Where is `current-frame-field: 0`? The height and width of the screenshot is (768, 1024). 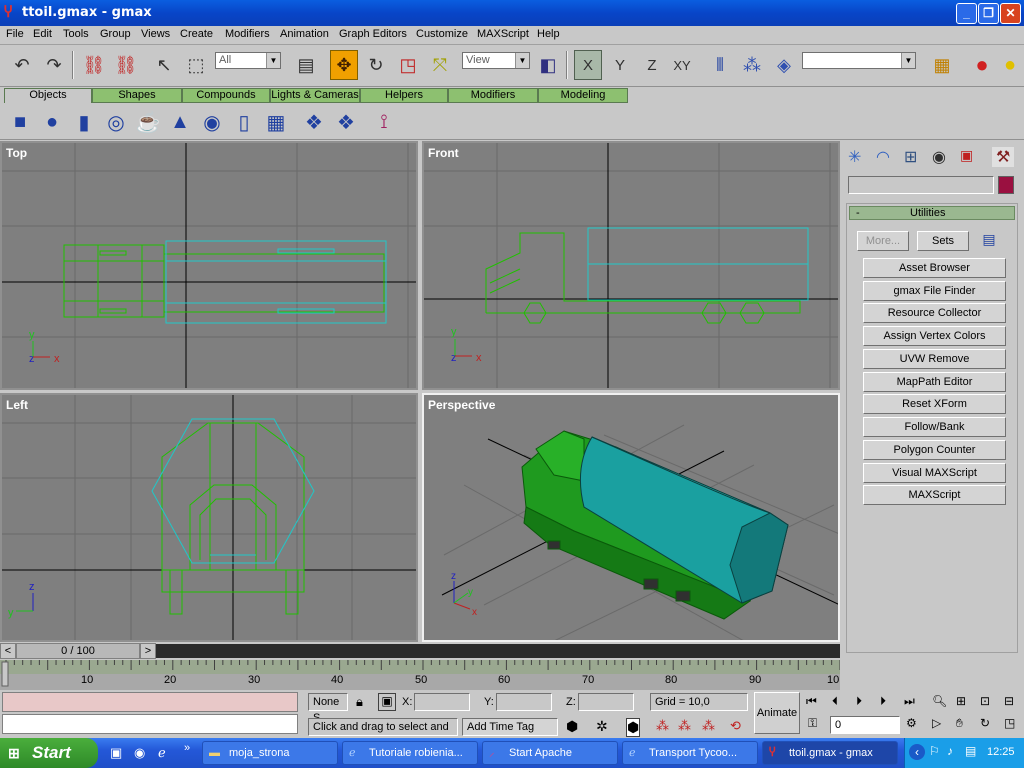 current-frame-field: 0 is located at coordinates (865, 725).